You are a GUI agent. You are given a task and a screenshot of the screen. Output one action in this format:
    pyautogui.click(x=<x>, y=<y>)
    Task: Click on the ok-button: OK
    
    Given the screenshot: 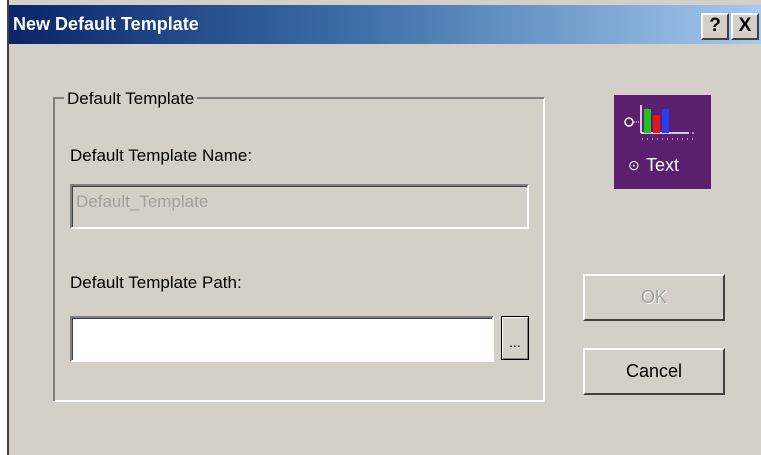 What is the action you would take?
    pyautogui.click(x=654, y=297)
    